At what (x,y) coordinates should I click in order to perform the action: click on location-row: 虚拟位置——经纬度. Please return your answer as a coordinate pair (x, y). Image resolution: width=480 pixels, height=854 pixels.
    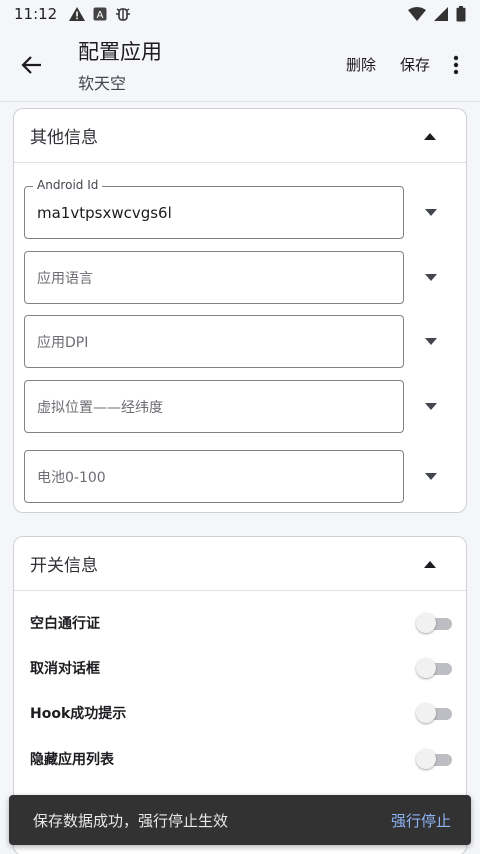
    Looking at the image, I should click on (241, 406).